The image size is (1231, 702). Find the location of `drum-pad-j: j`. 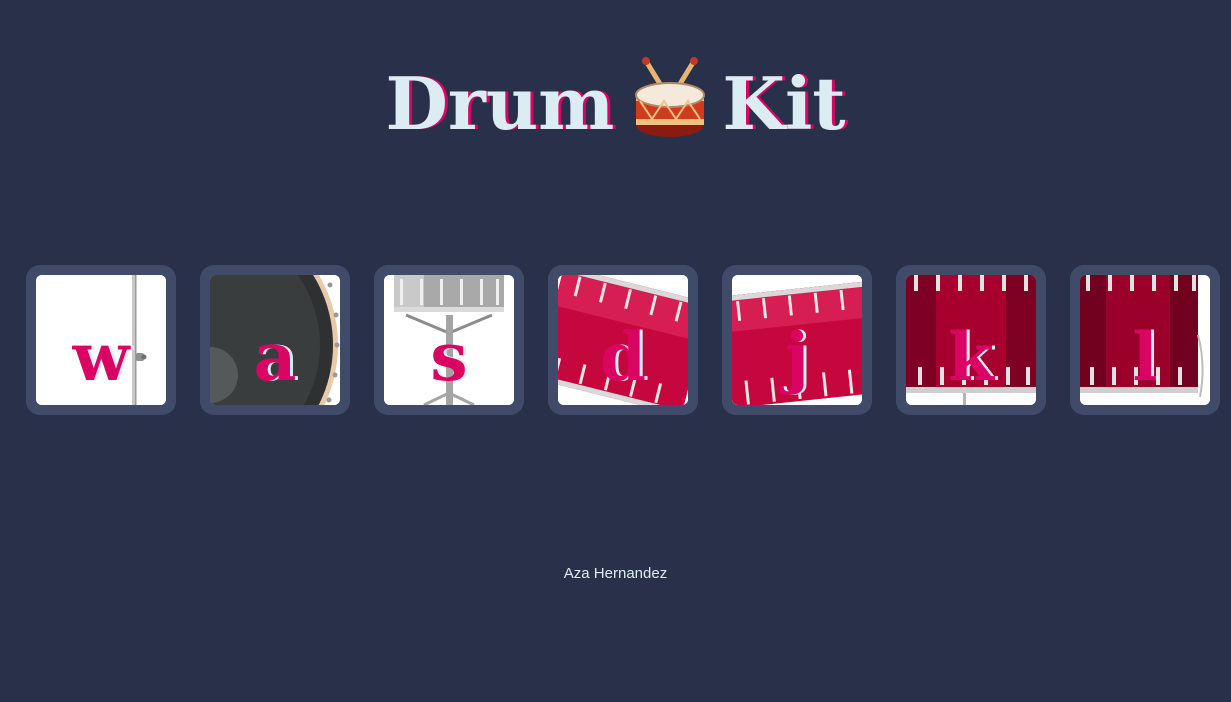

drum-pad-j: j is located at coordinates (797, 340).